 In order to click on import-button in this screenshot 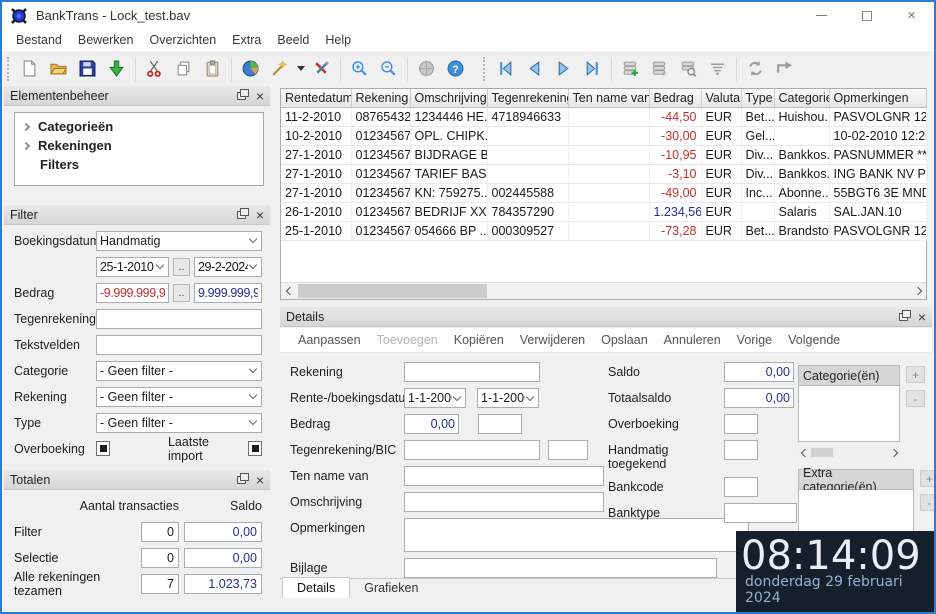, I will do `click(116, 68)`.